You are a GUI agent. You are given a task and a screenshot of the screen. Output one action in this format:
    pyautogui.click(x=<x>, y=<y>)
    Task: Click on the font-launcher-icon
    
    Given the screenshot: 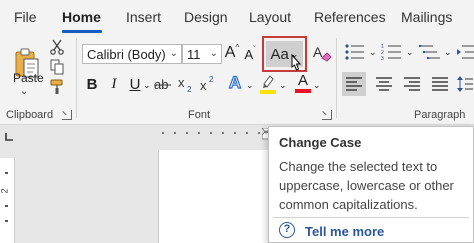 What is the action you would take?
    pyautogui.click(x=327, y=115)
    